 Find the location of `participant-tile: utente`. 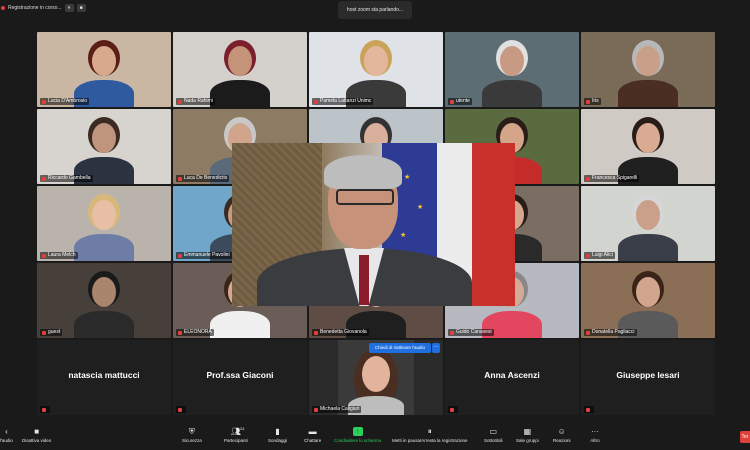

participant-tile: utente is located at coordinates (512, 69).